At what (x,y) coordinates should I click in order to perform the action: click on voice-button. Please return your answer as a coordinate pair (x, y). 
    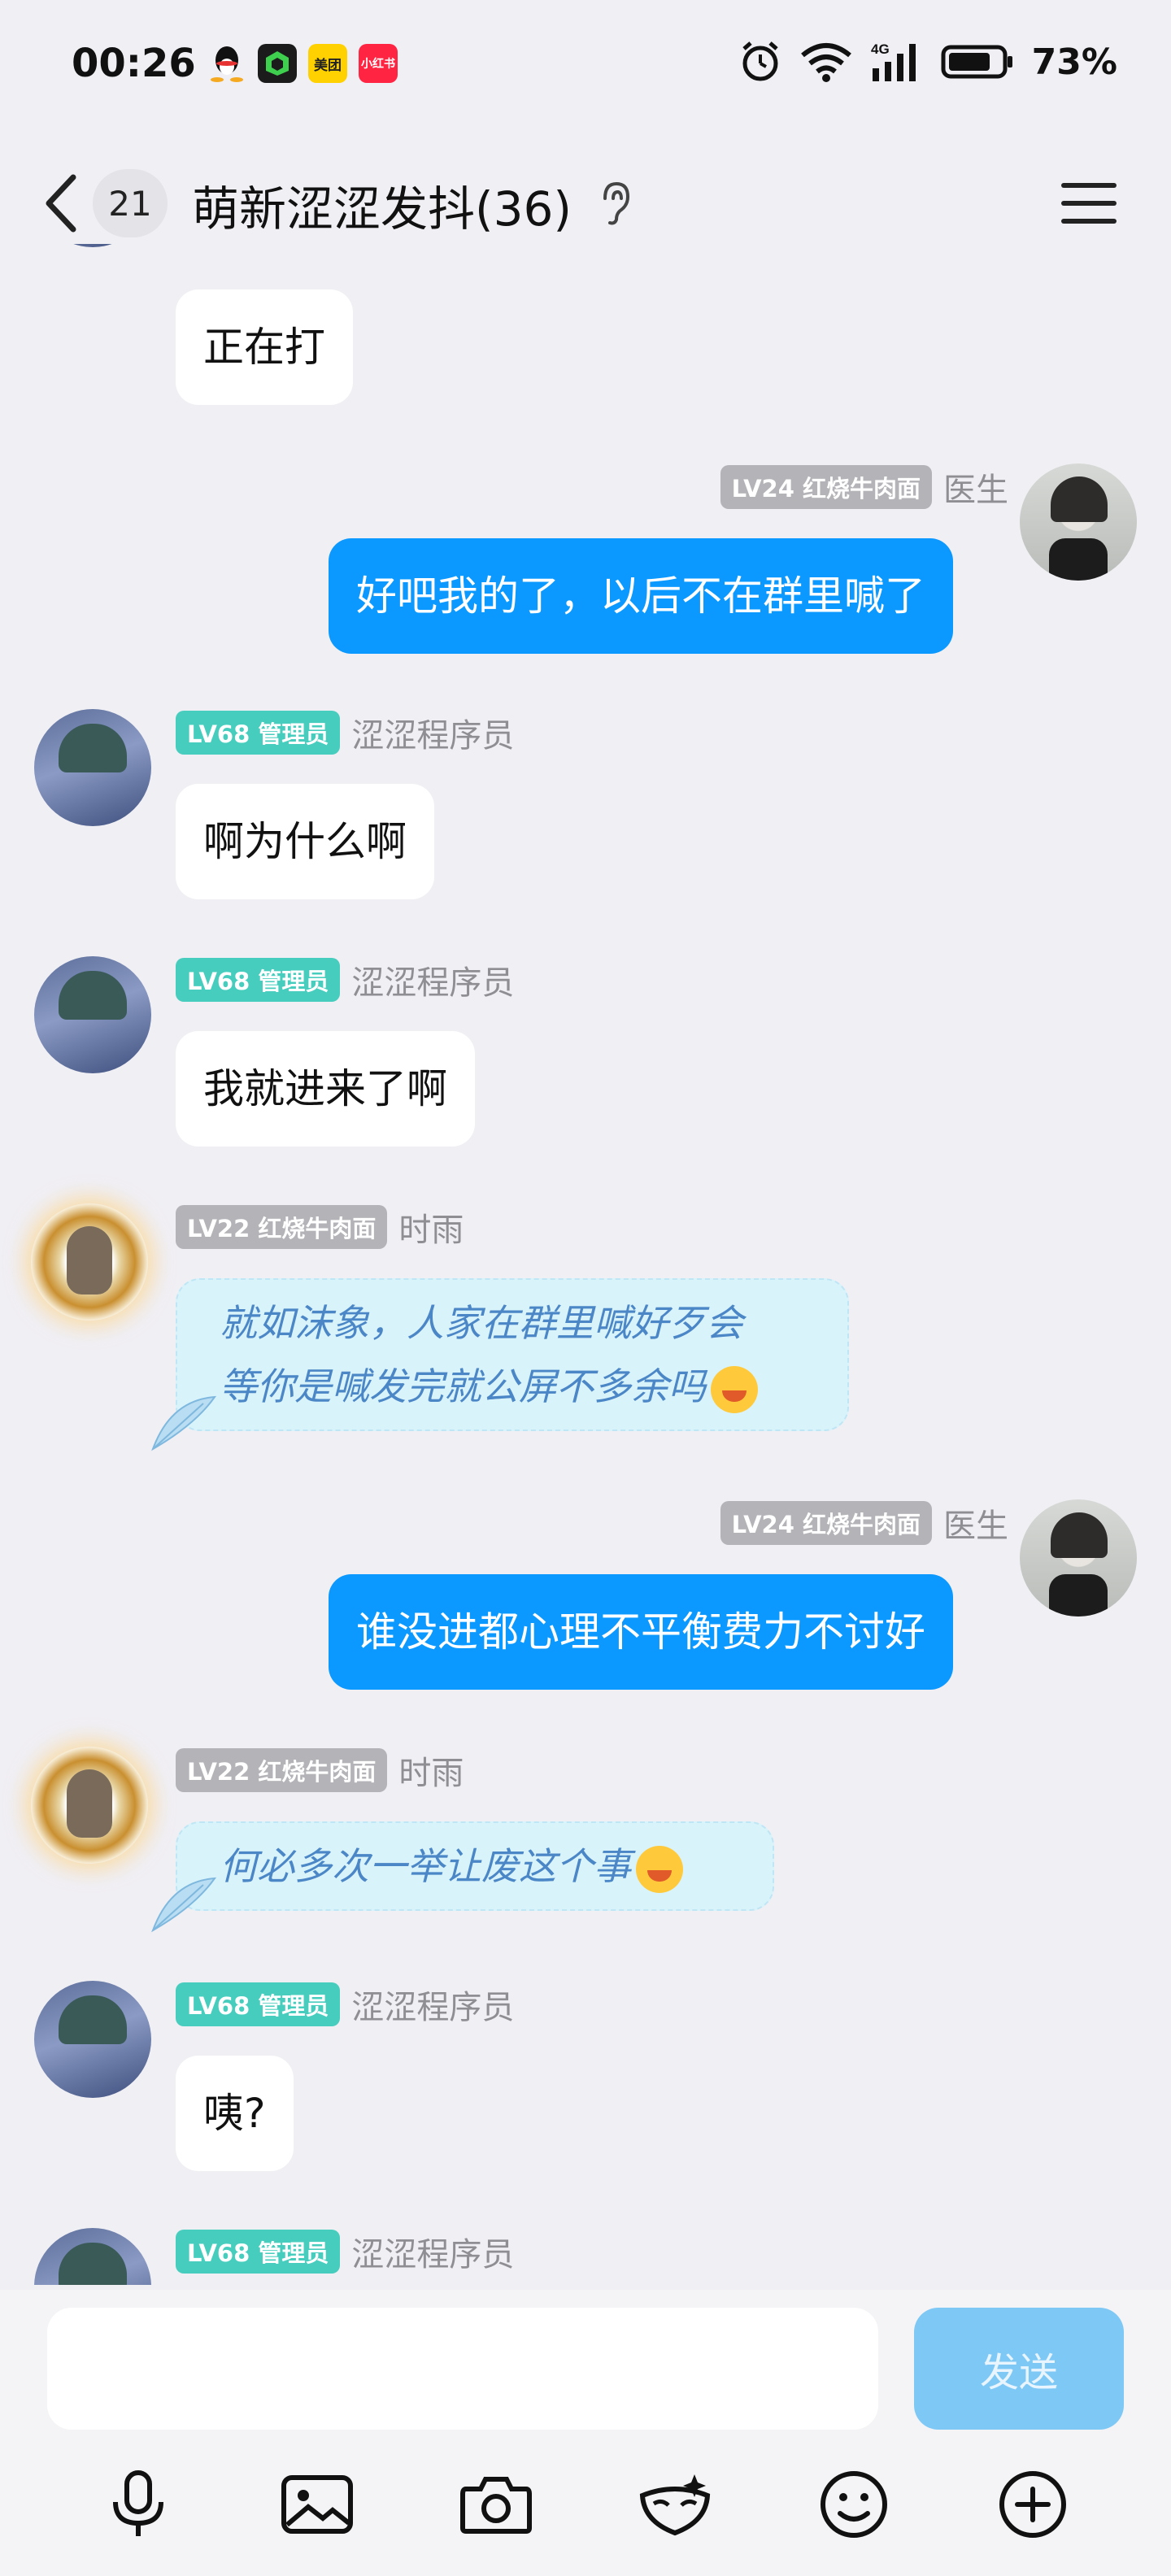
    Looking at the image, I should click on (139, 2505).